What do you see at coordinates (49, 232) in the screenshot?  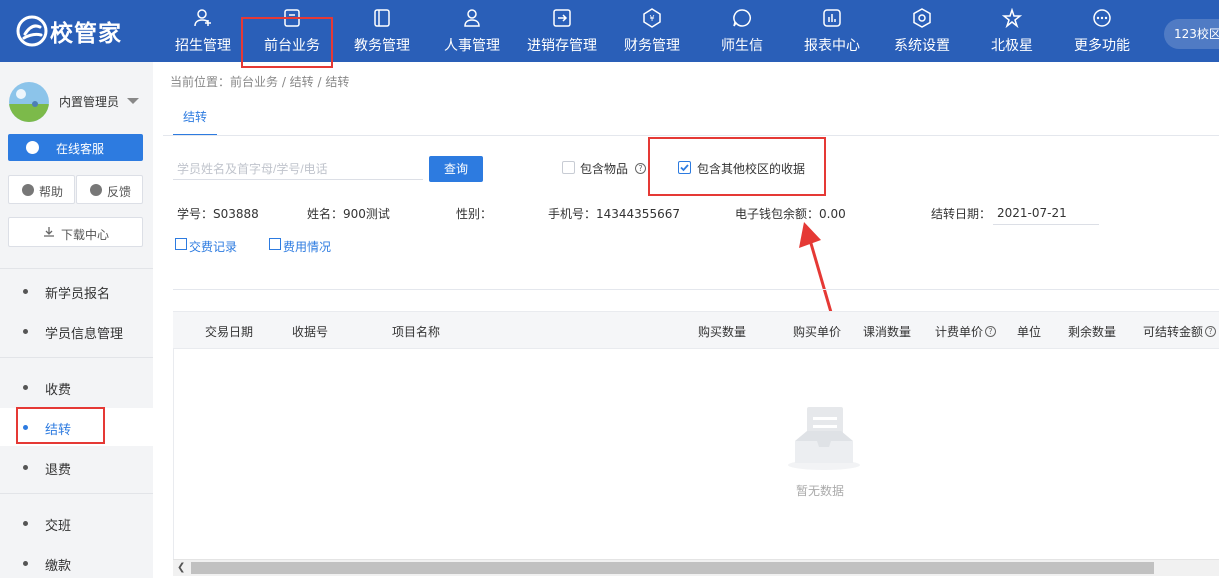 I see `download-icon` at bounding box center [49, 232].